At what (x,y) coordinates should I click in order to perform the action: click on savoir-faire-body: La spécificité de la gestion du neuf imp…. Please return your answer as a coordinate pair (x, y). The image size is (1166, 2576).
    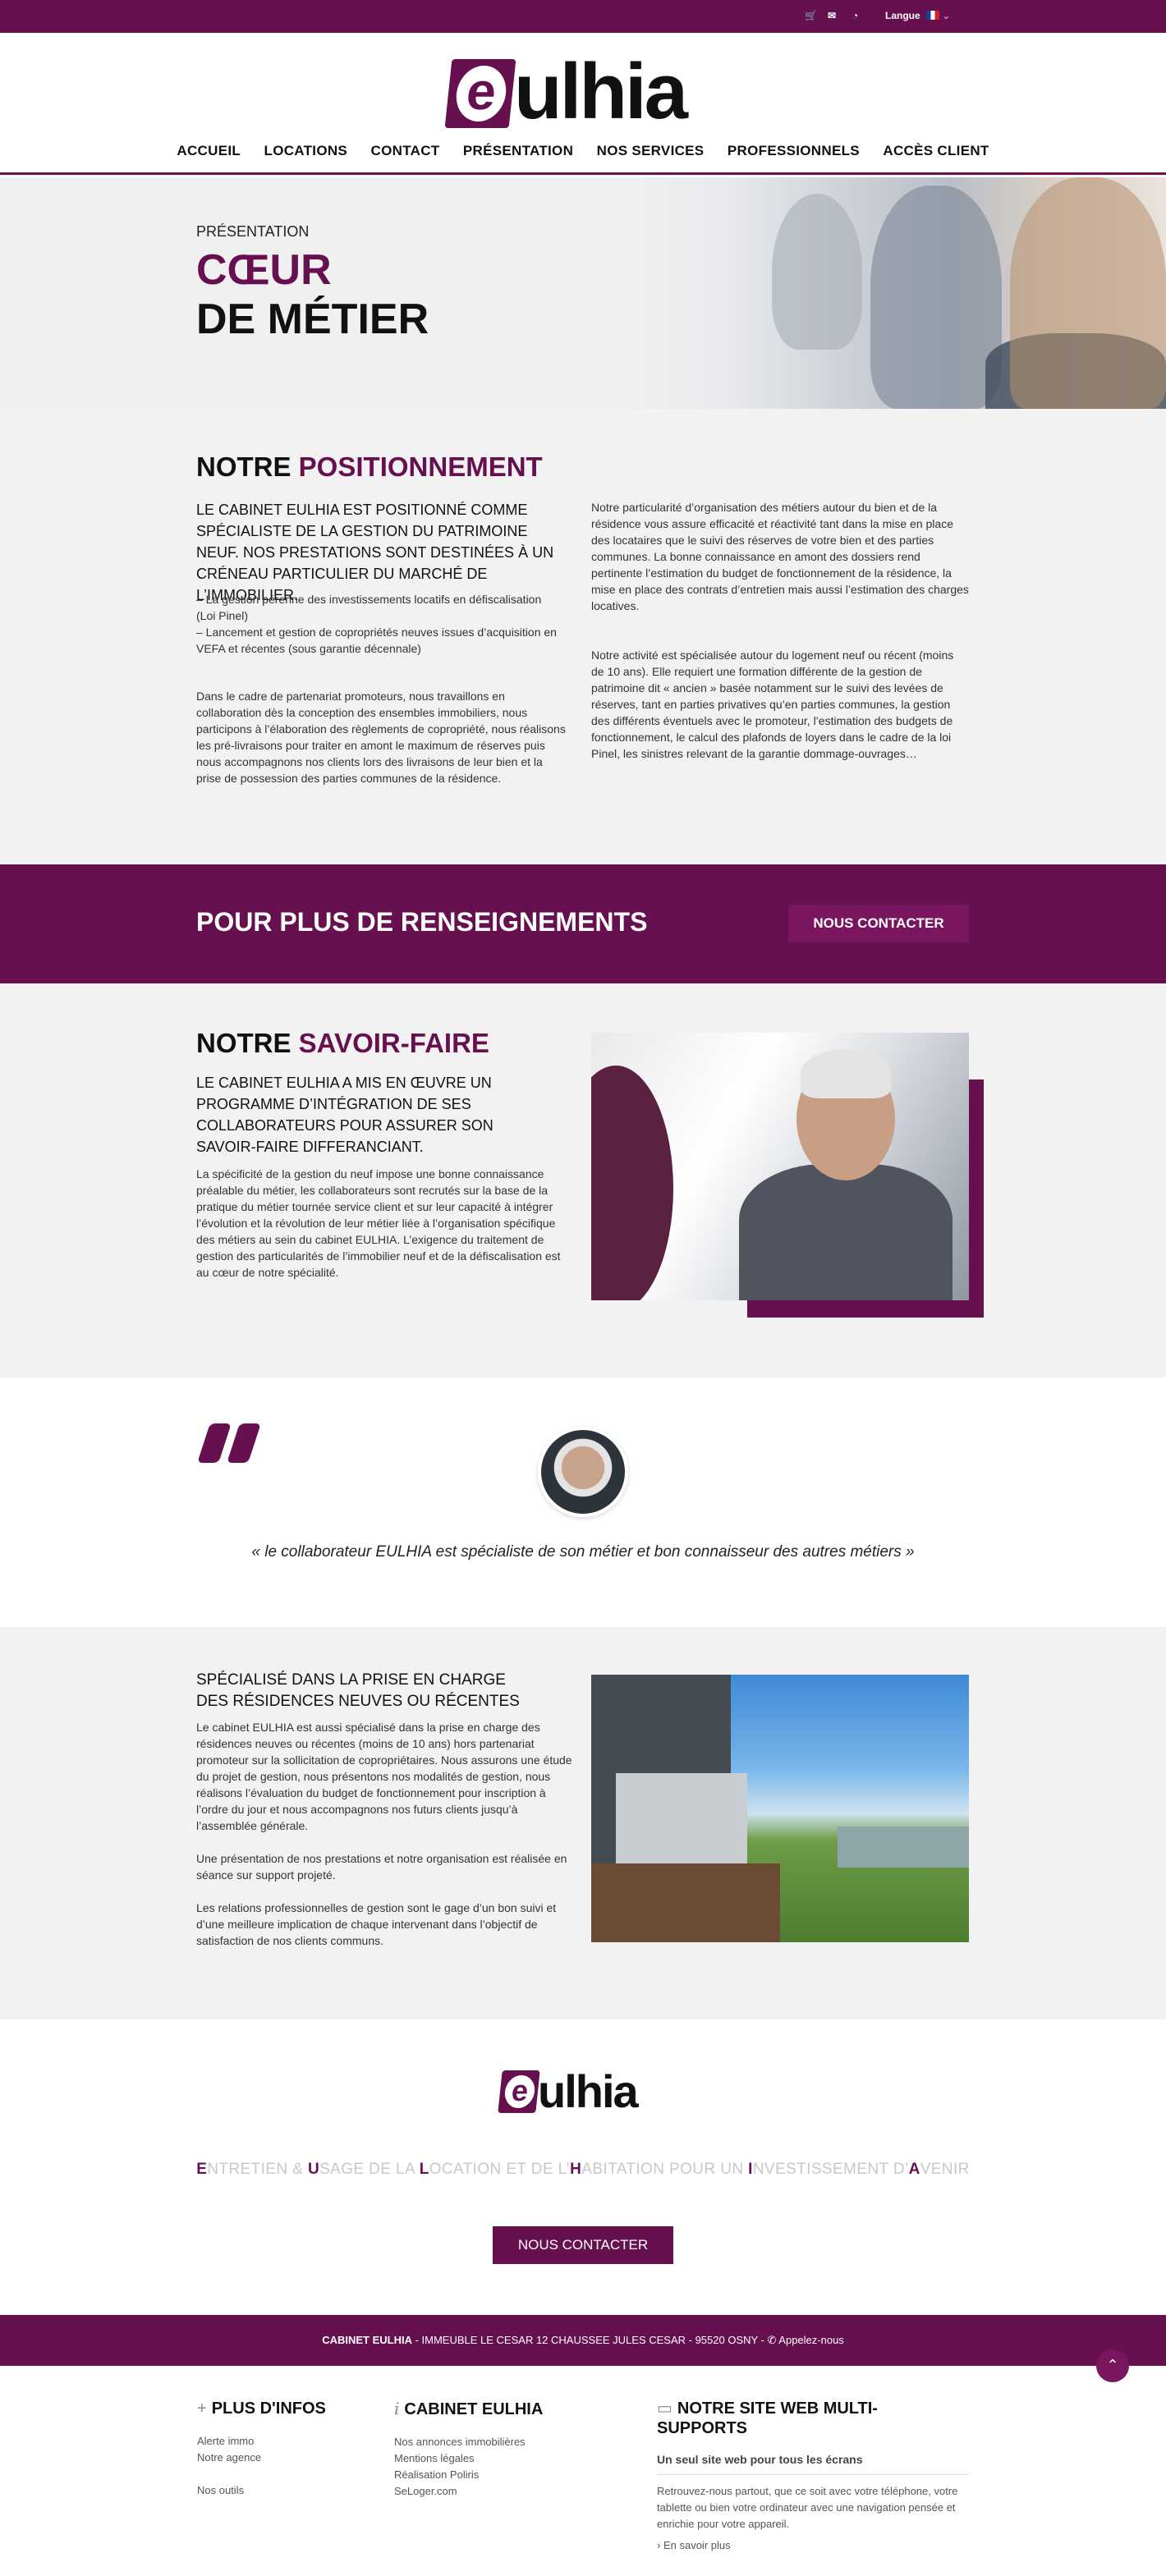
    Looking at the image, I should click on (378, 1223).